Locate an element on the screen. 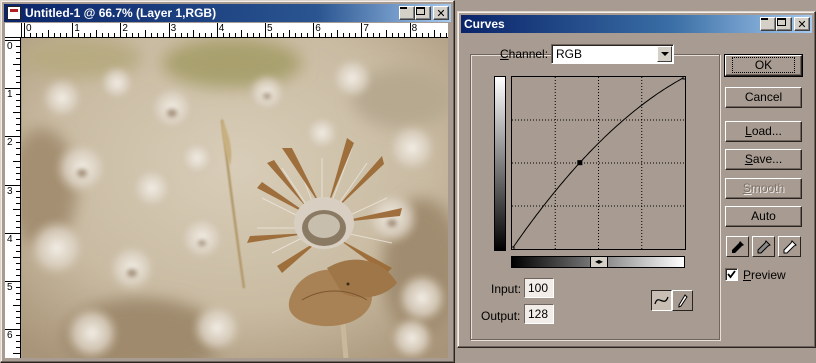  horizontal-ruler: 012345678 is located at coordinates (235, 30).